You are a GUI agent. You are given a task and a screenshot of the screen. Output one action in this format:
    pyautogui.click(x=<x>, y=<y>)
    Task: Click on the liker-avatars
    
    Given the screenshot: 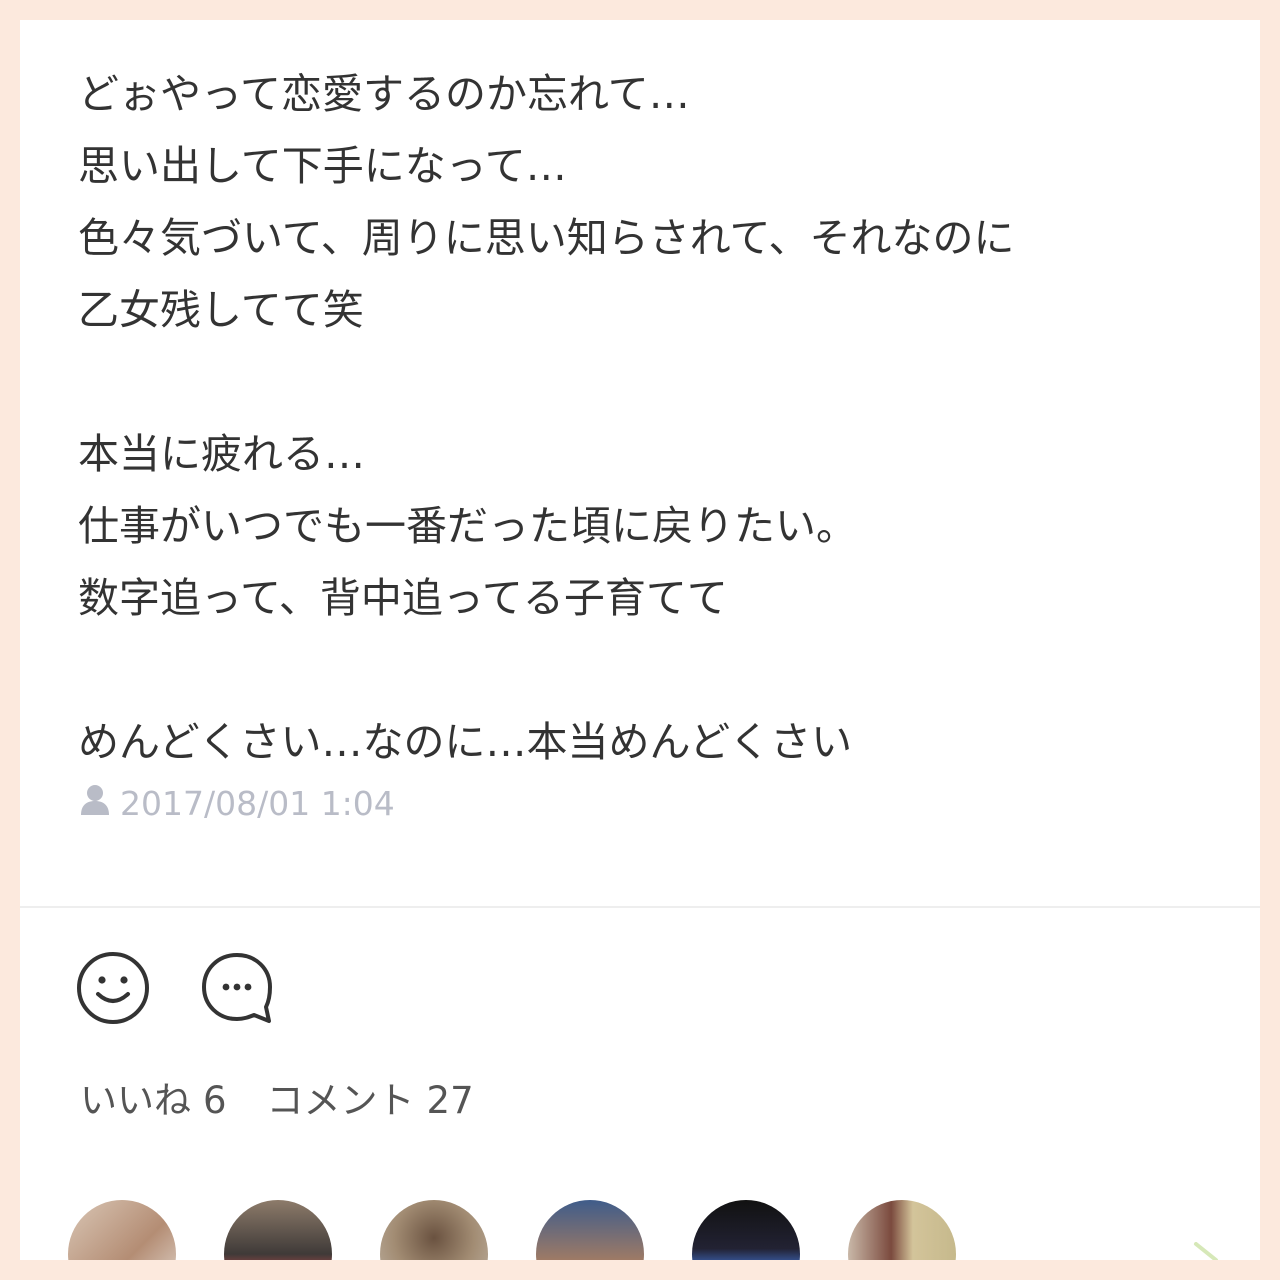 What is the action you would take?
    pyautogui.click(x=536, y=1230)
    